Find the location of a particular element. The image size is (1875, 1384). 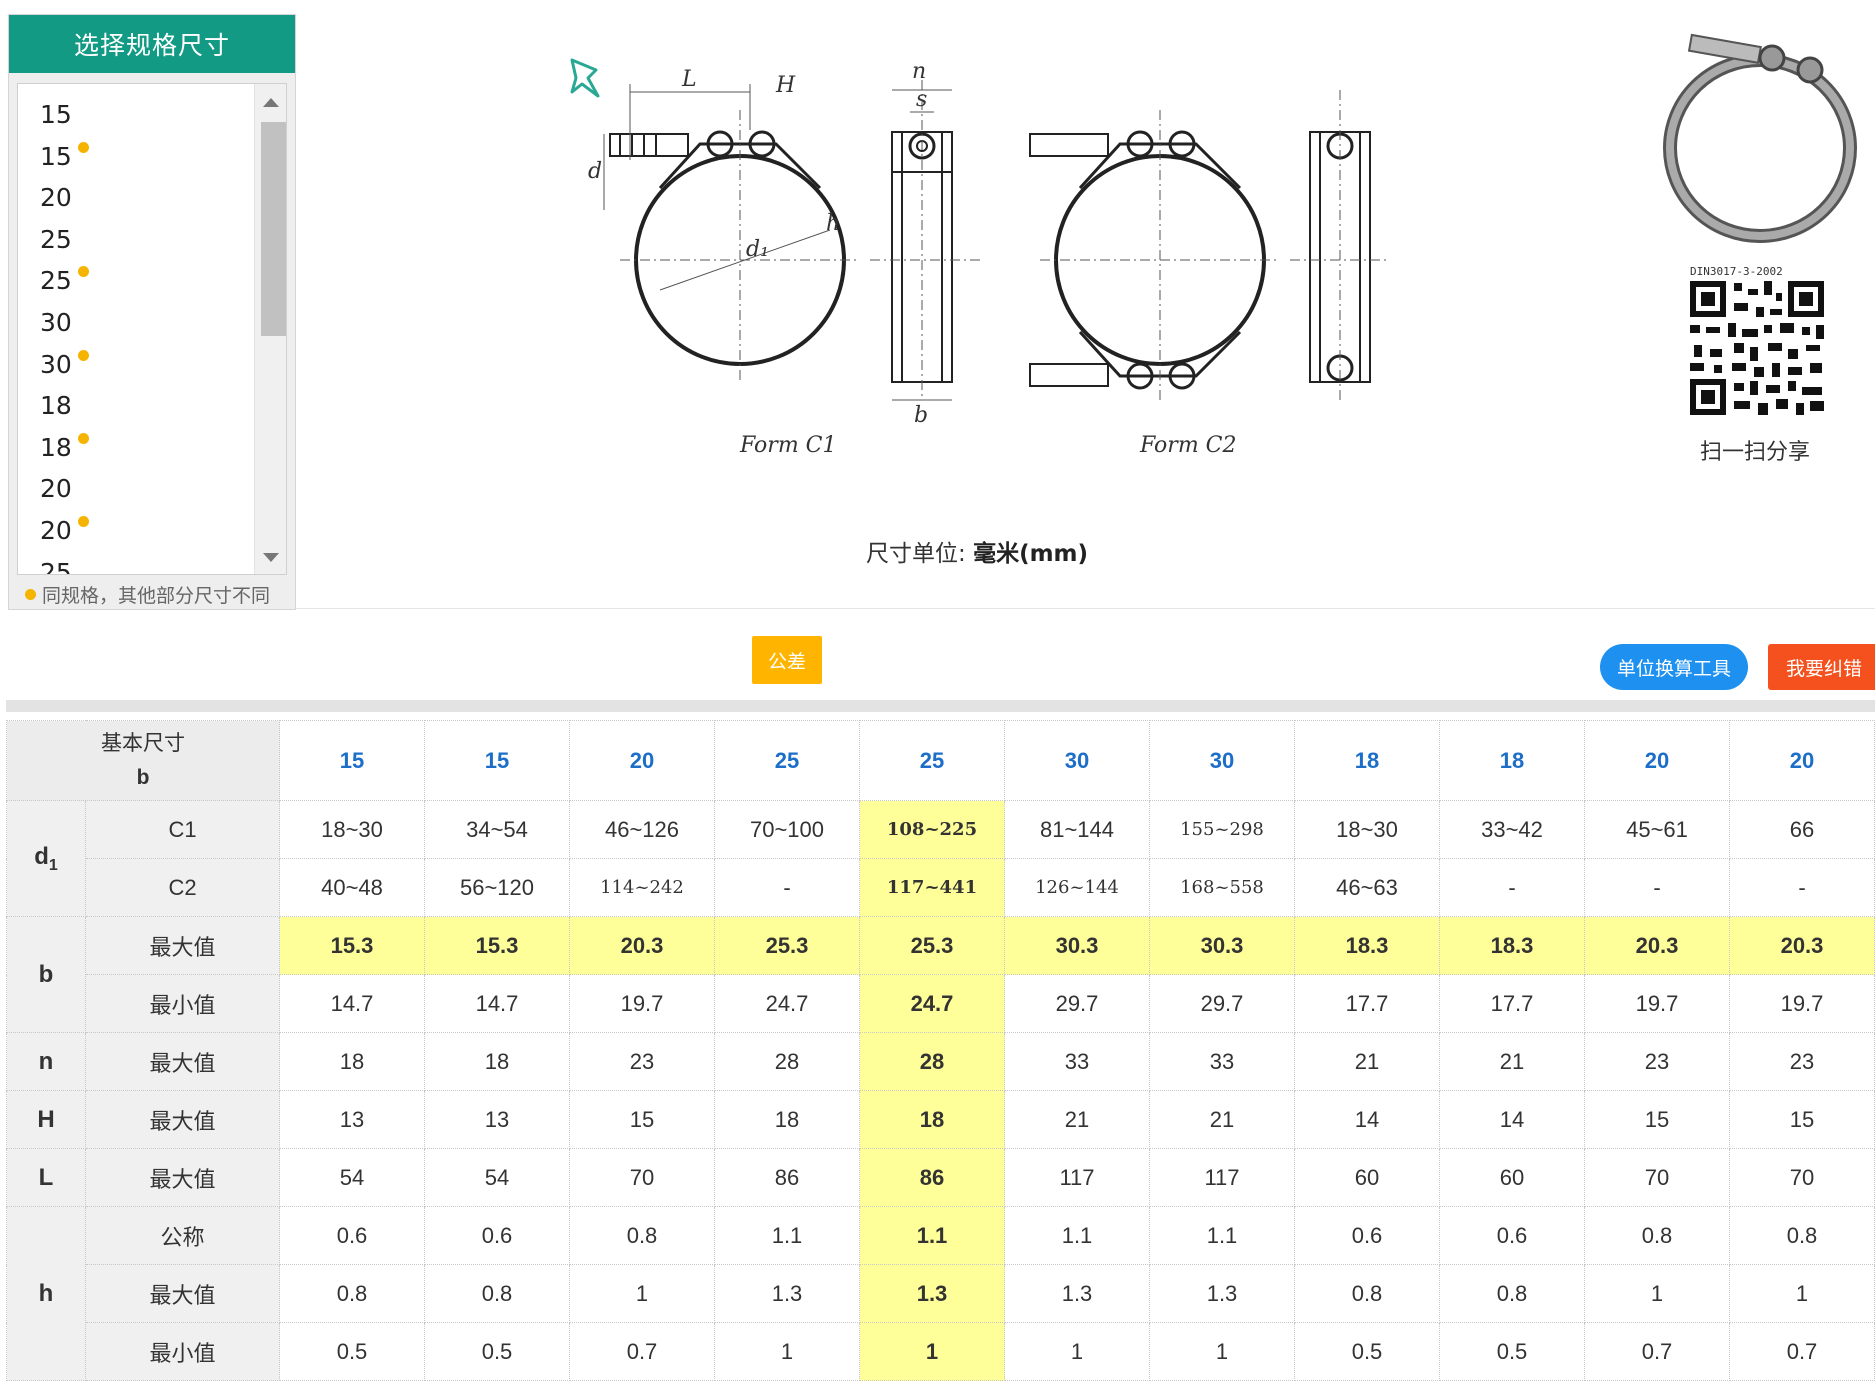

table-cell: 33~42 is located at coordinates (1512, 829).